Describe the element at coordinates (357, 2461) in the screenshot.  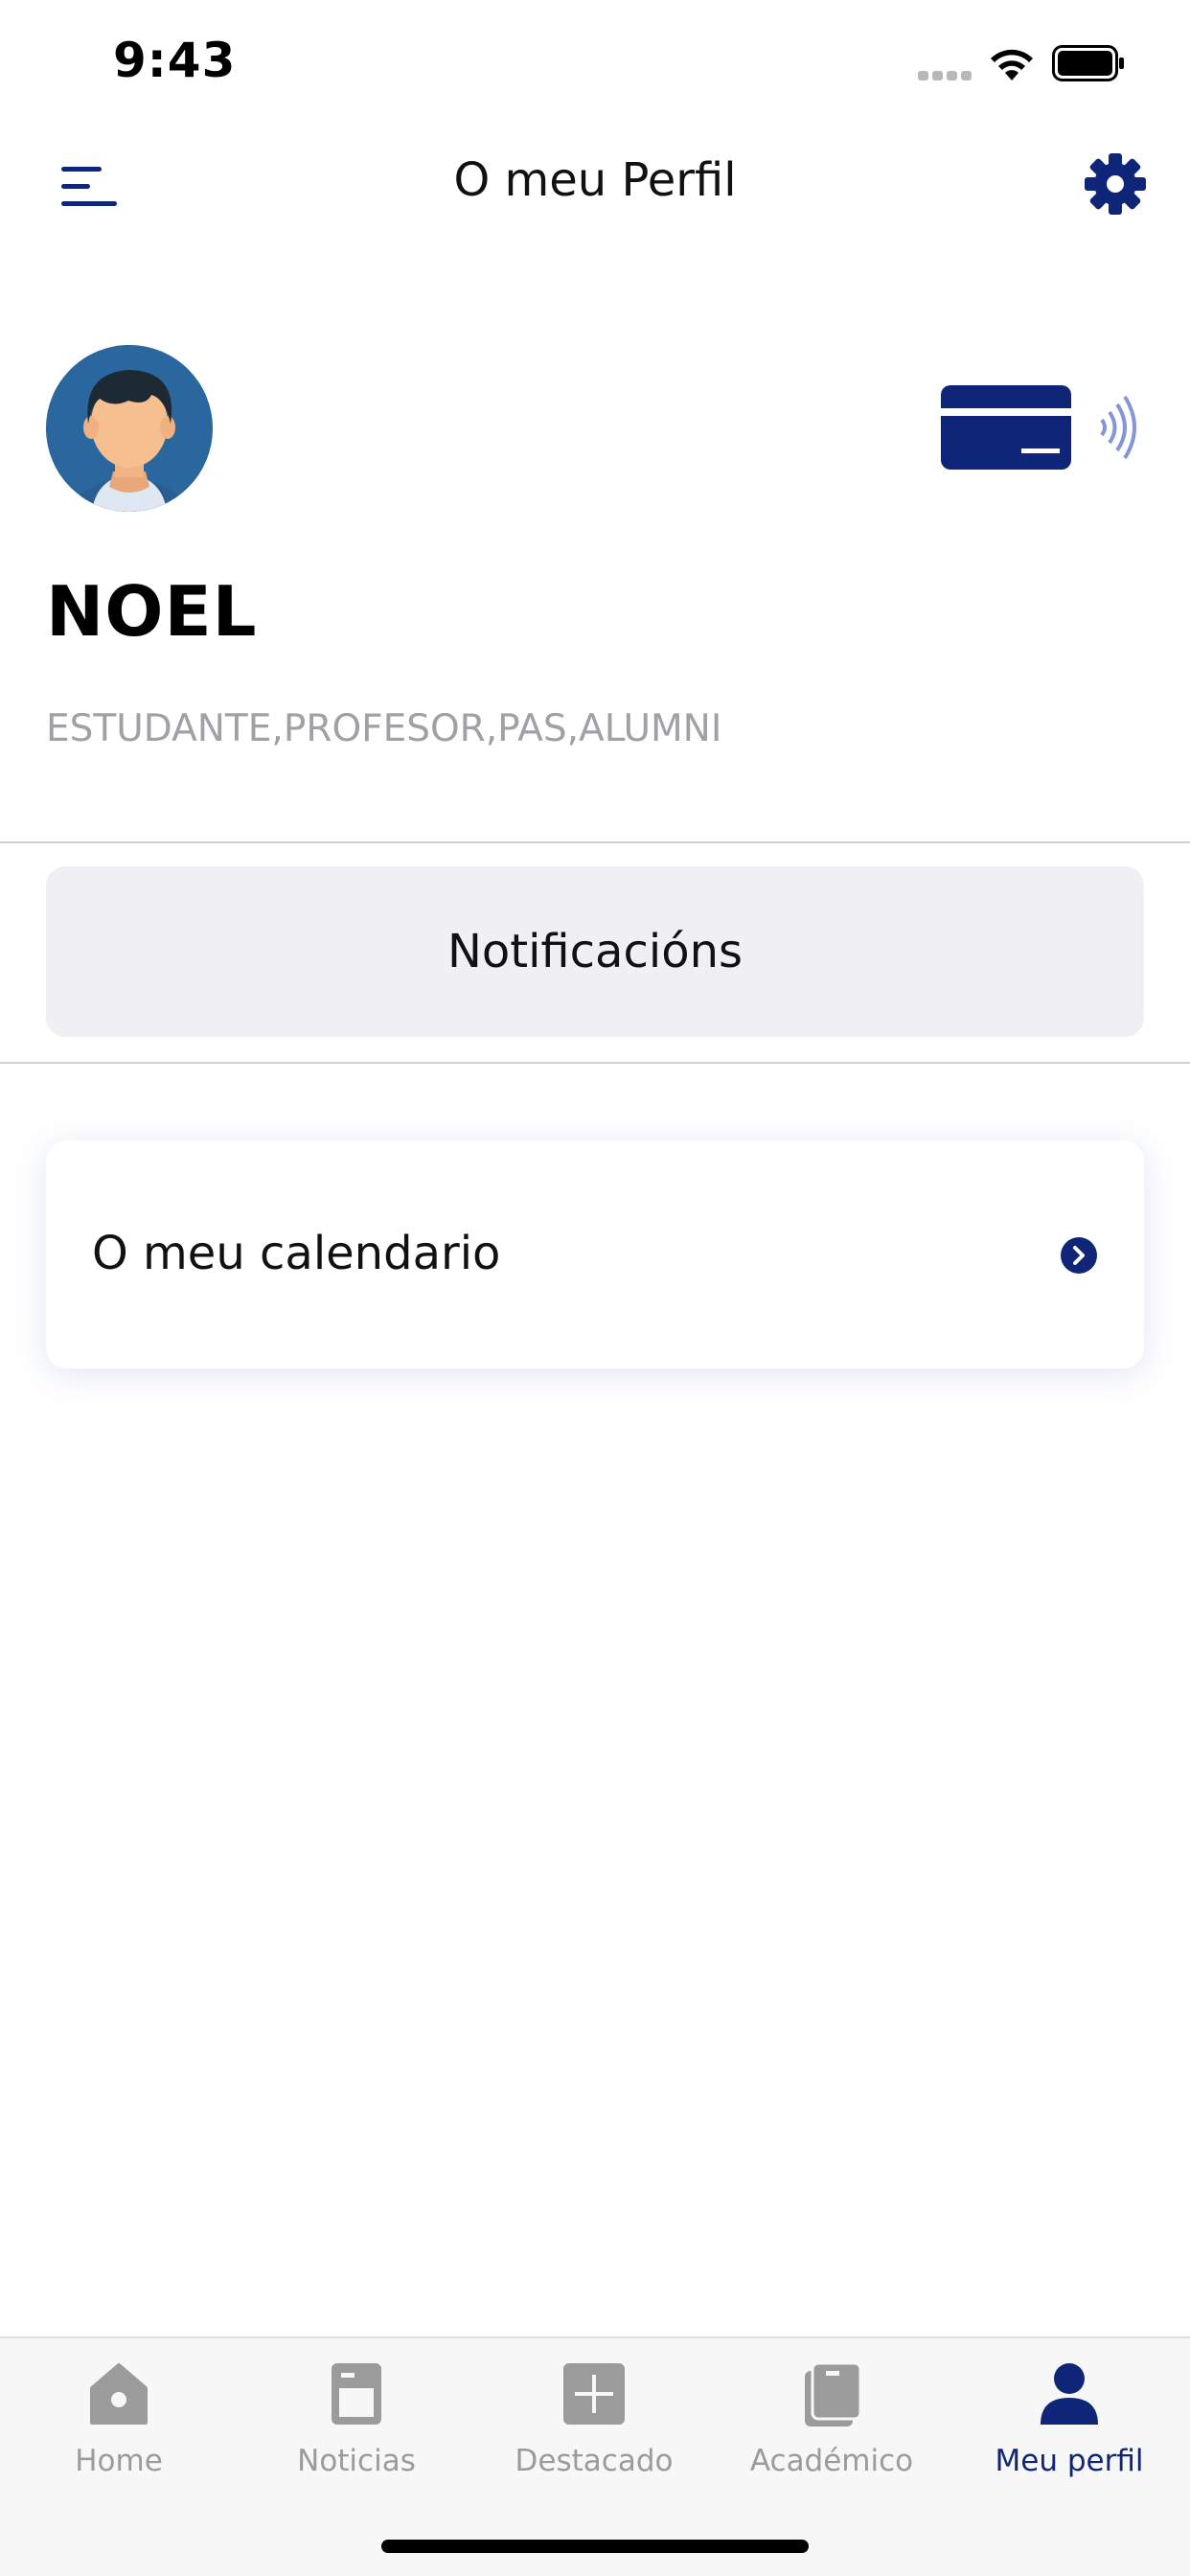
I see `tab-label: Noticias` at that location.